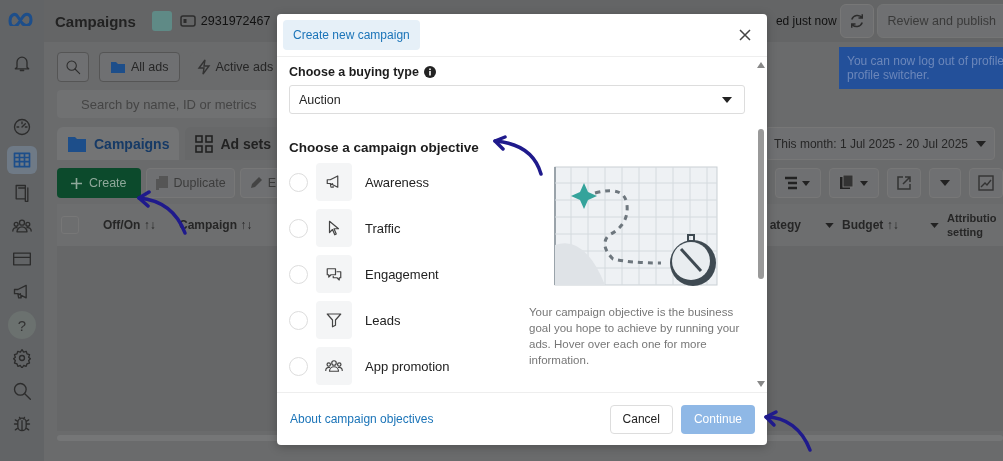 The image size is (1003, 461). I want to click on chart-icon, so click(986, 183).